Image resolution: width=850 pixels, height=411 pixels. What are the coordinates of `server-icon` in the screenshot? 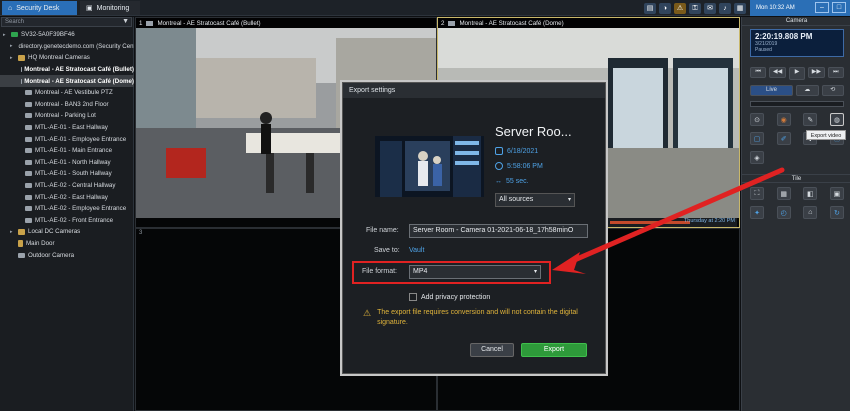 It's located at (14, 35).